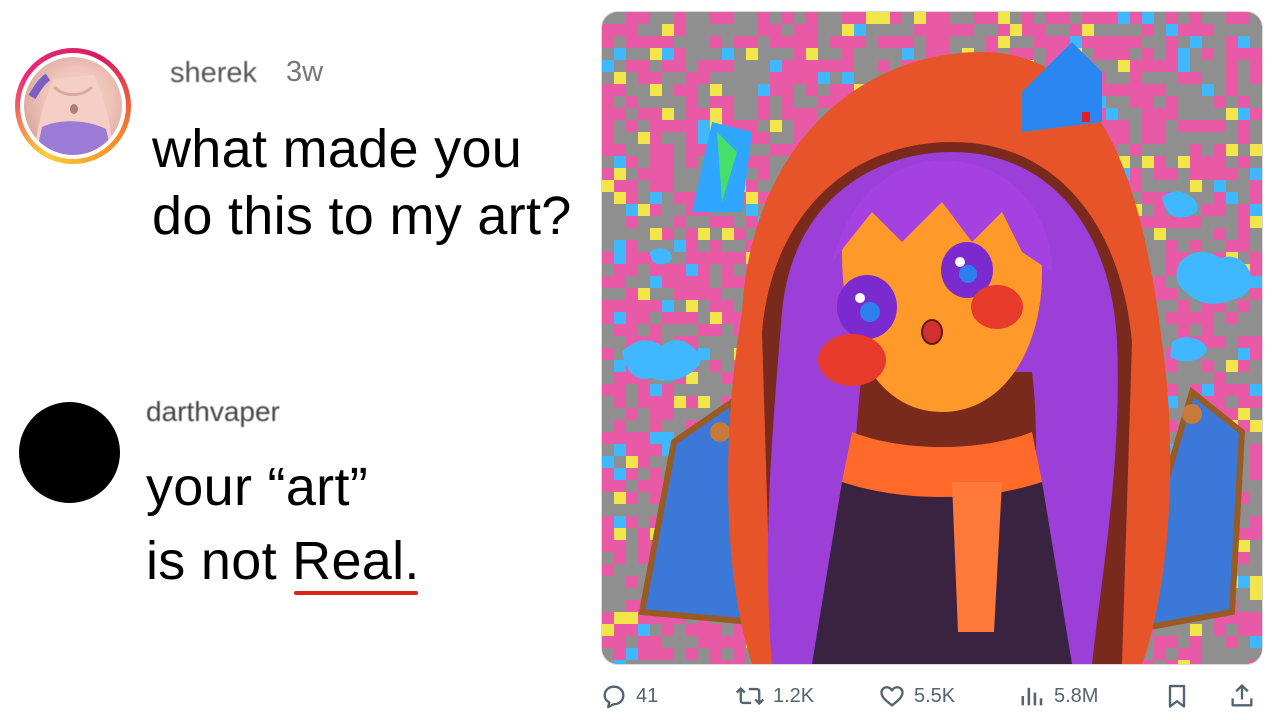 This screenshot has height=720, width=1280. Describe the element at coordinates (305, 72) in the screenshot. I see `comment1-timestamp: 3w` at that location.